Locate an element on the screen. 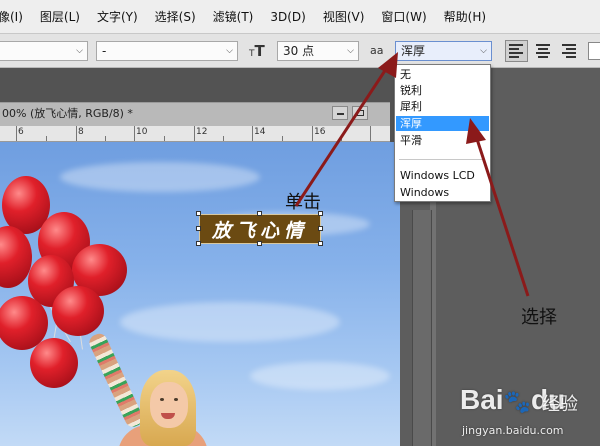 The height and width of the screenshot is (446, 600). font-size-select: 30 点 ⌵ is located at coordinates (318, 51).